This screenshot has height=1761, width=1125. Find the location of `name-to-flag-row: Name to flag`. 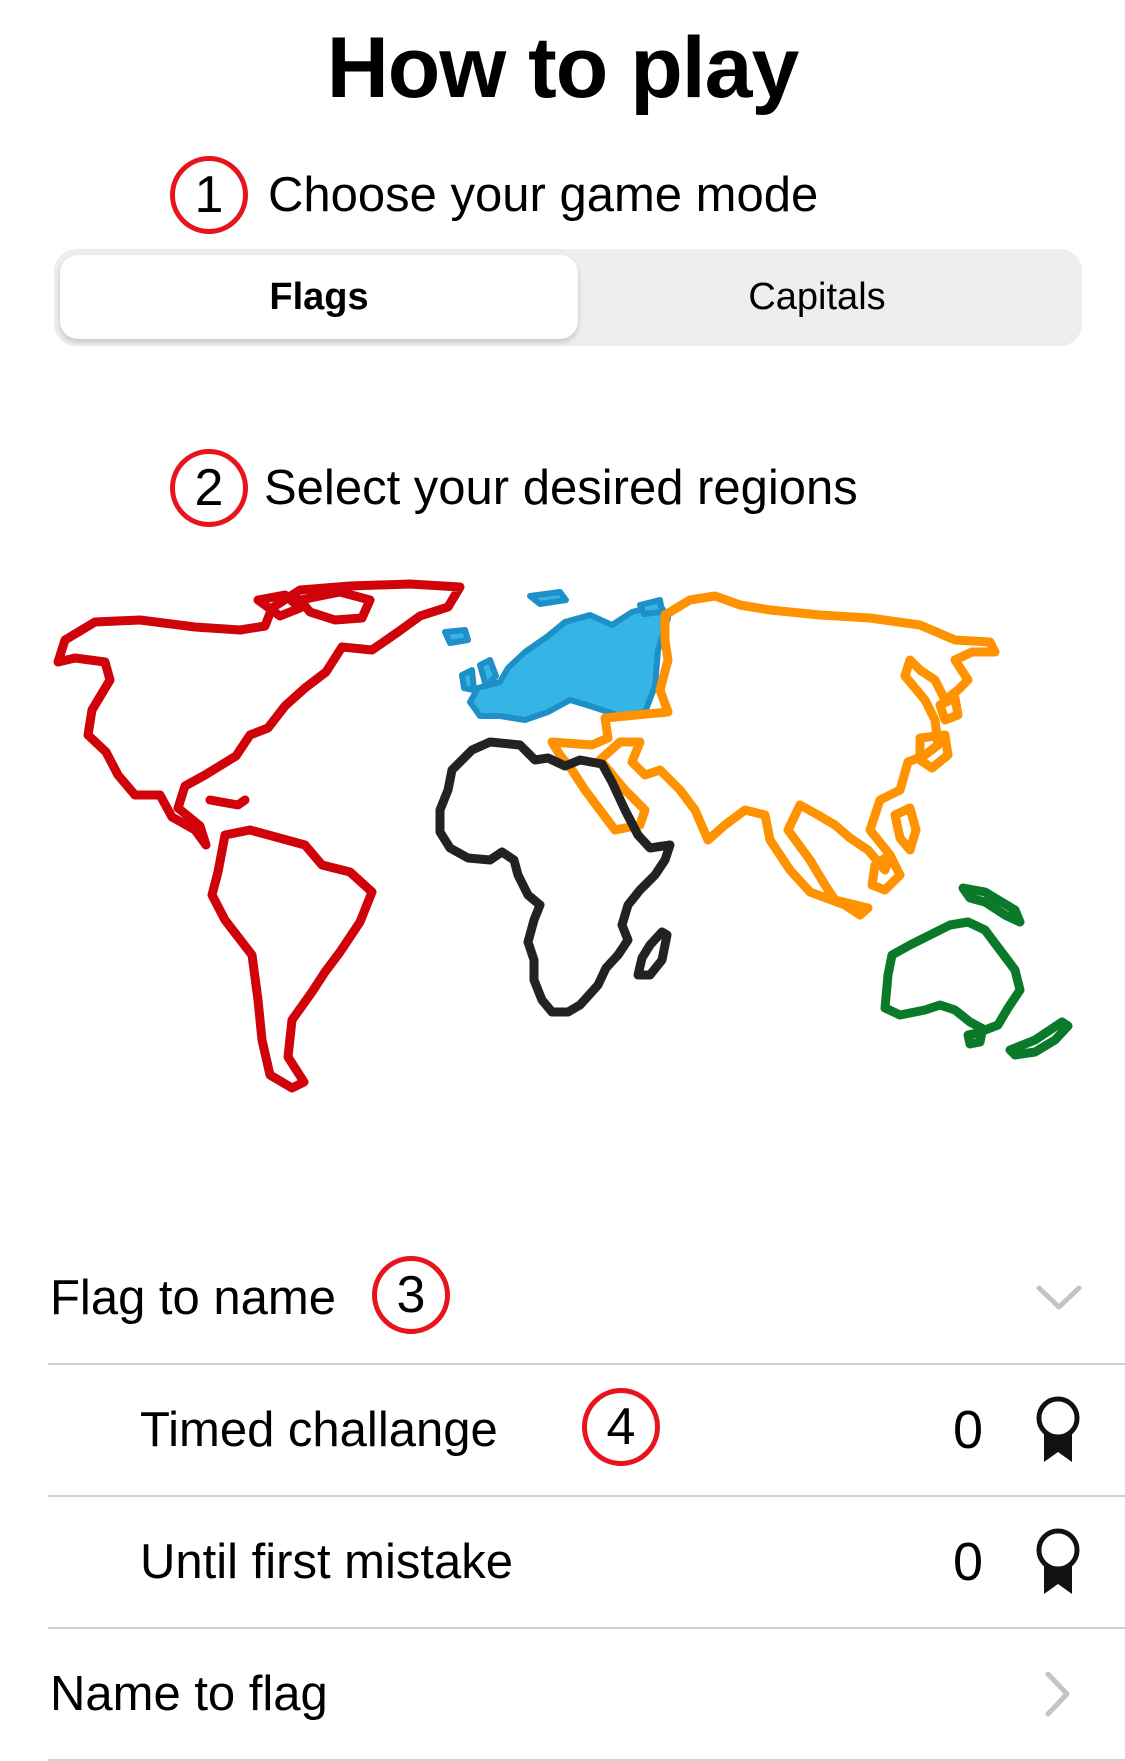

name-to-flag-row: Name to flag is located at coordinates (586, 1695).